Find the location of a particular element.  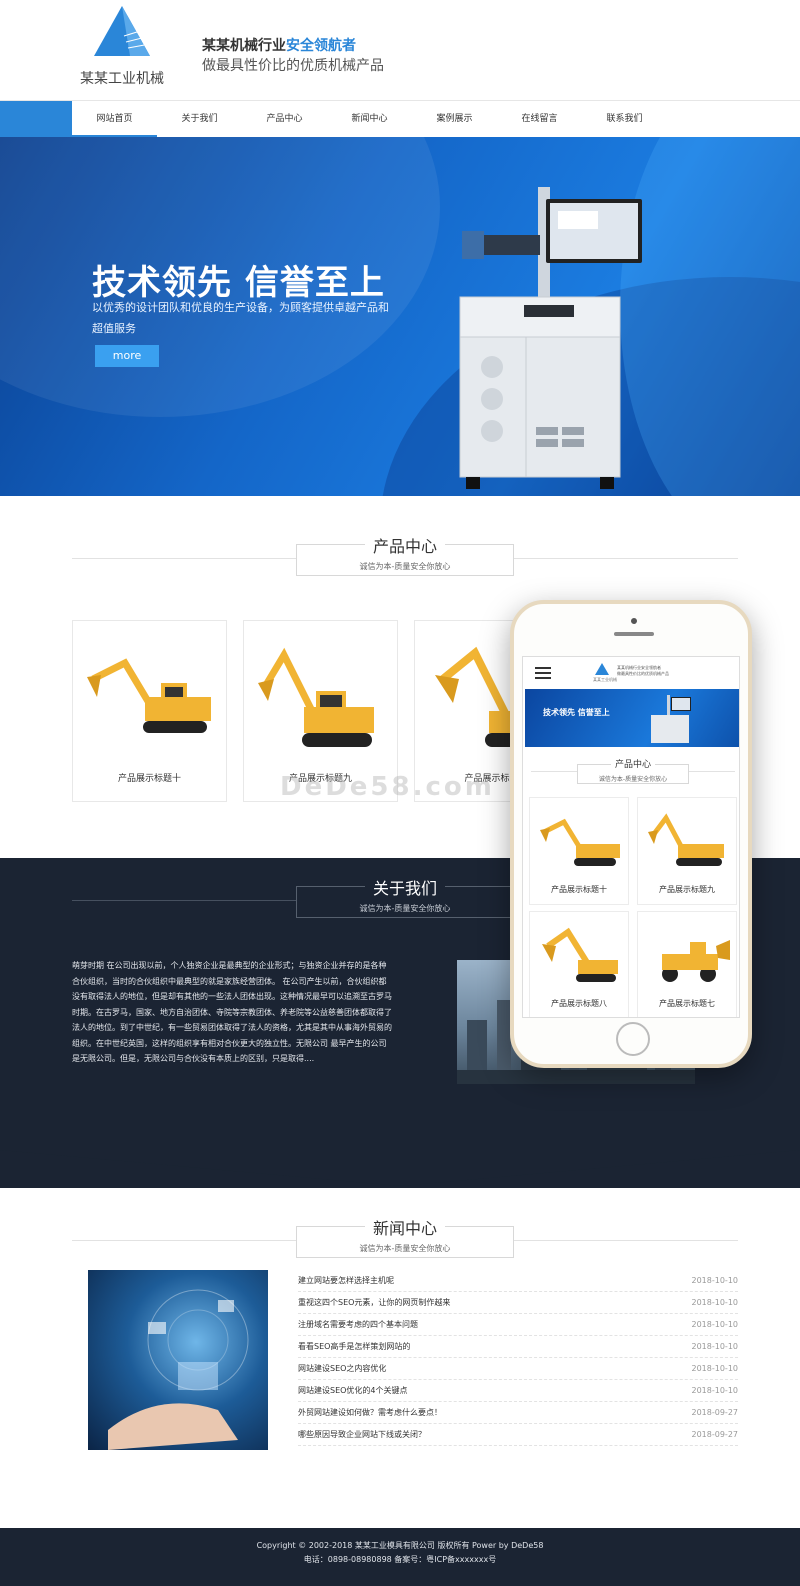

nav-item-home: 网站首页 is located at coordinates (114, 119).